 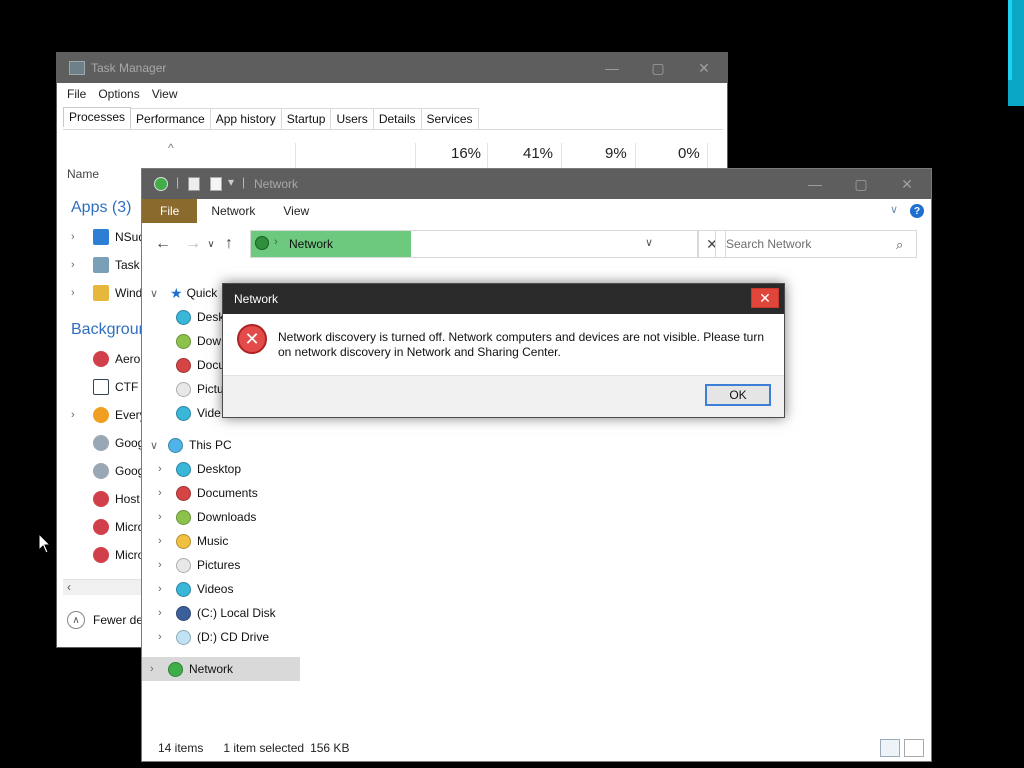 I want to click on nav-pc-music: › Music, so click(x=238, y=541).